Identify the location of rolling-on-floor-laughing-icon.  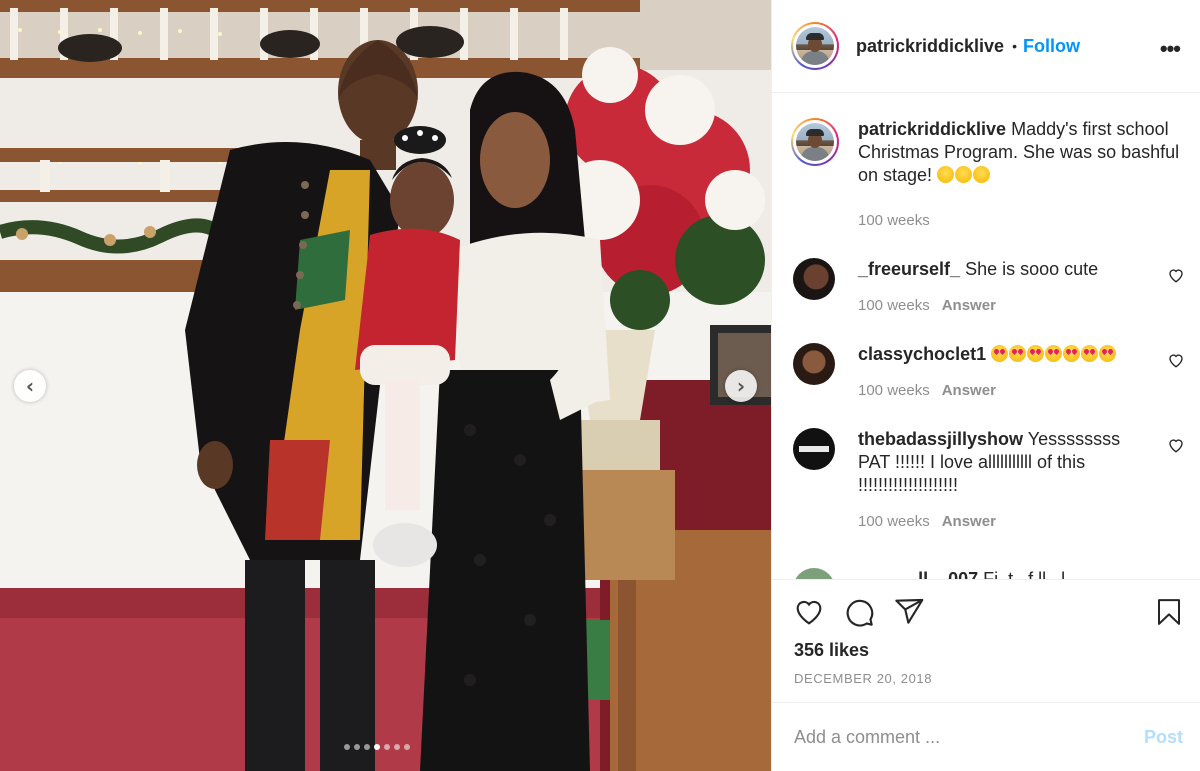
(964, 174).